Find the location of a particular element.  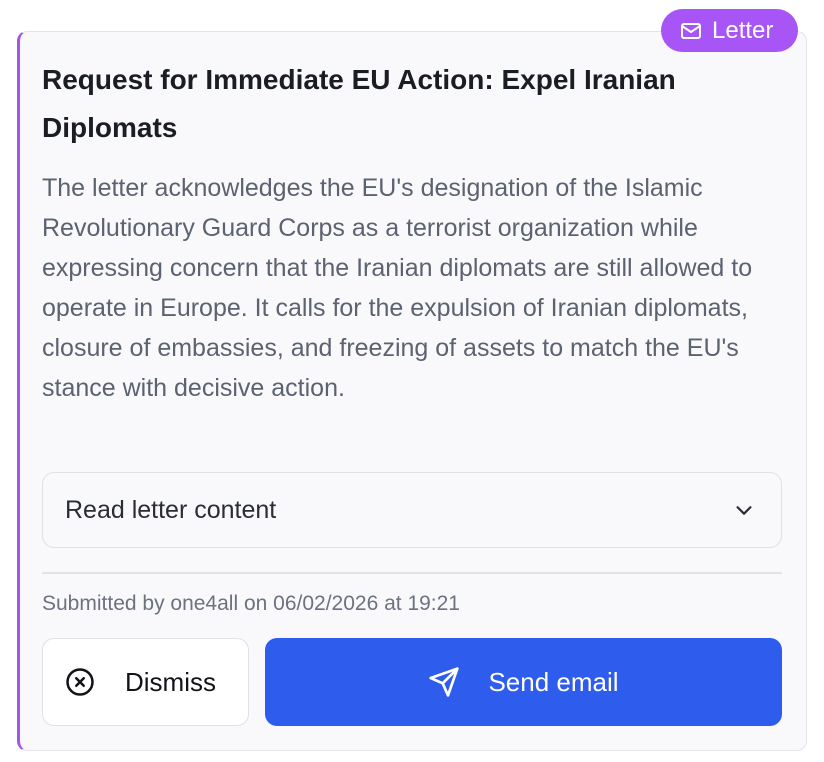

x-circle-icon is located at coordinates (80, 682).